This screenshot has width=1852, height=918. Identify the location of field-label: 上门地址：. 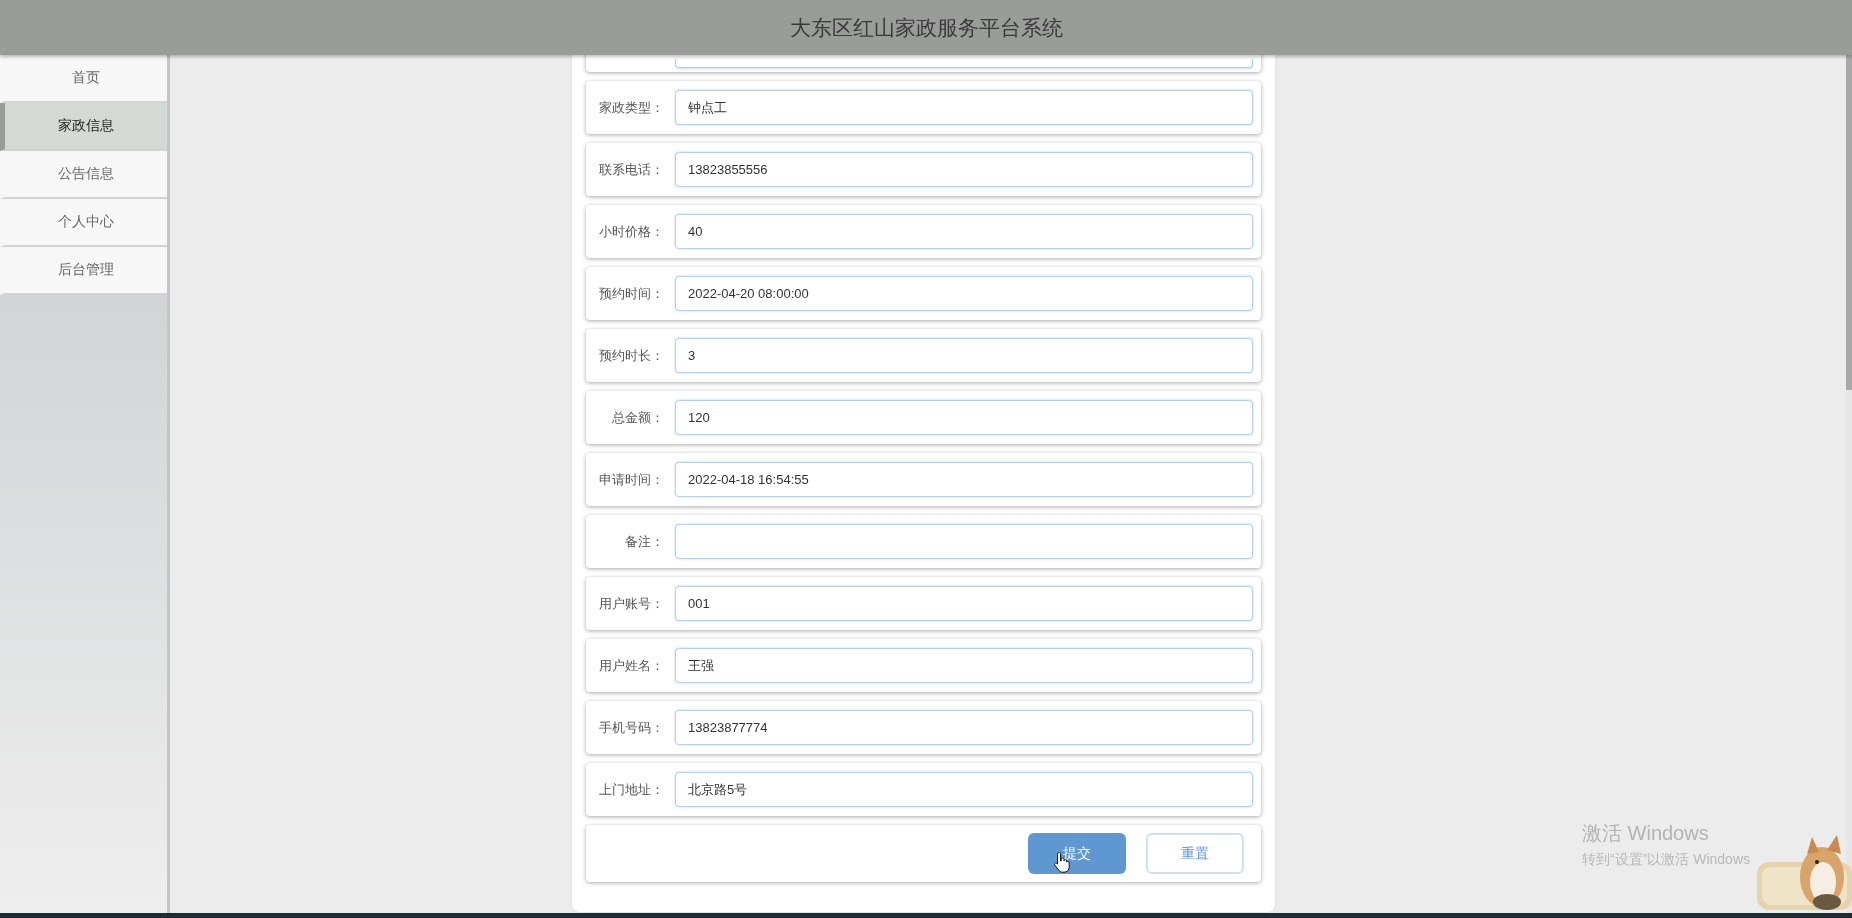
(631, 789).